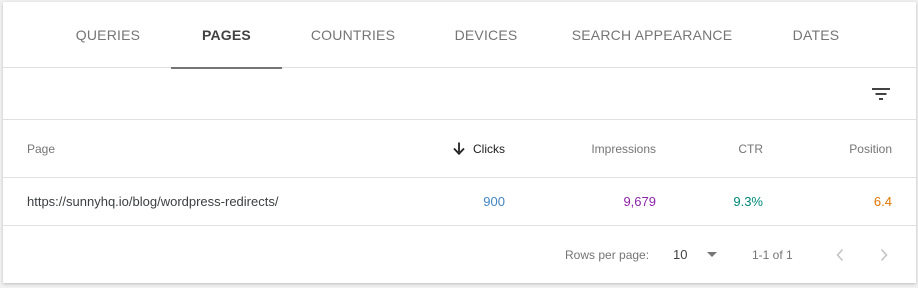 The height and width of the screenshot is (288, 918). What do you see at coordinates (489, 148) in the screenshot?
I see `column-header-label: Clicks` at bounding box center [489, 148].